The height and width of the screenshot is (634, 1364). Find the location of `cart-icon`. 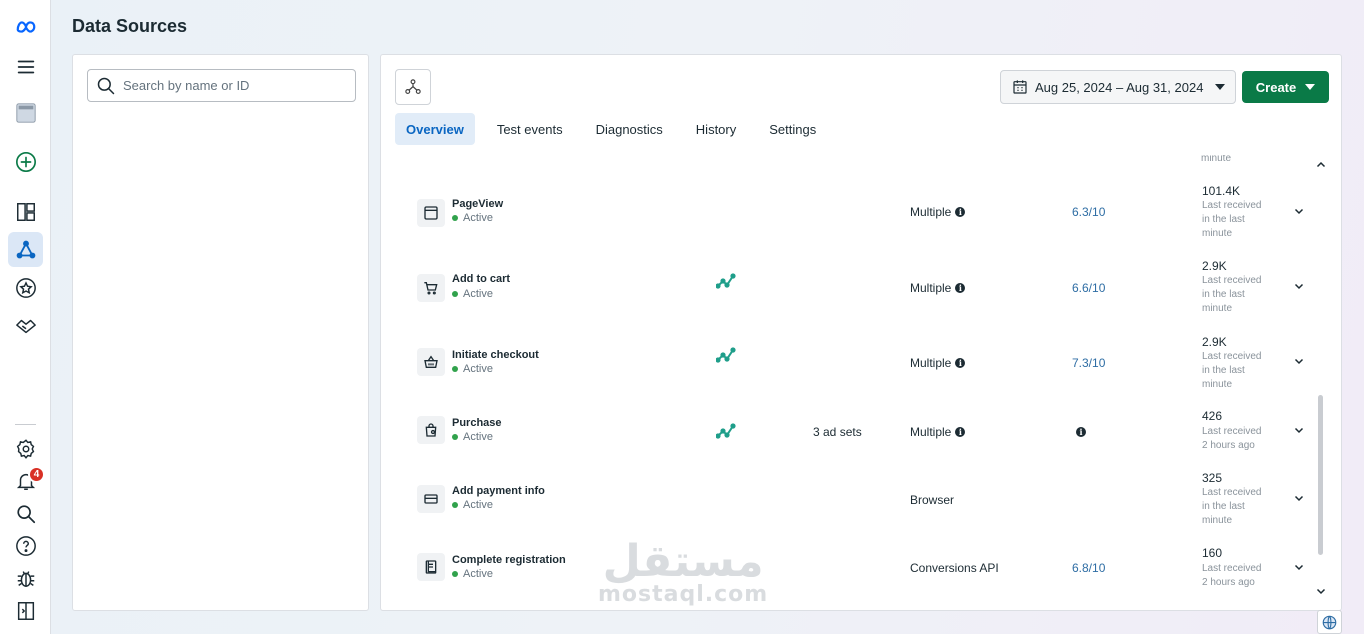

cart-icon is located at coordinates (431, 288).